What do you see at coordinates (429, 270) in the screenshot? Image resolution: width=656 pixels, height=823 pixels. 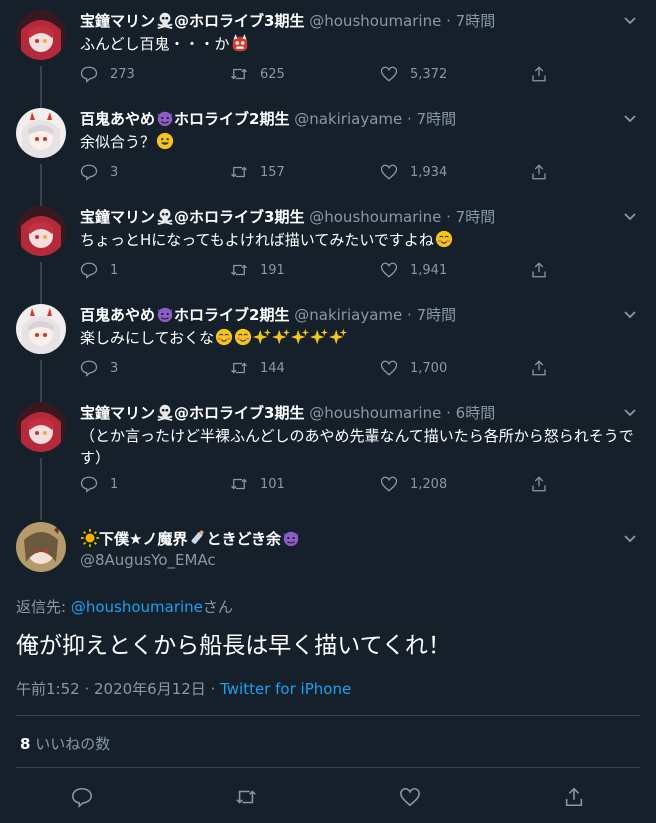 I see `like-count: 1,941` at bounding box center [429, 270].